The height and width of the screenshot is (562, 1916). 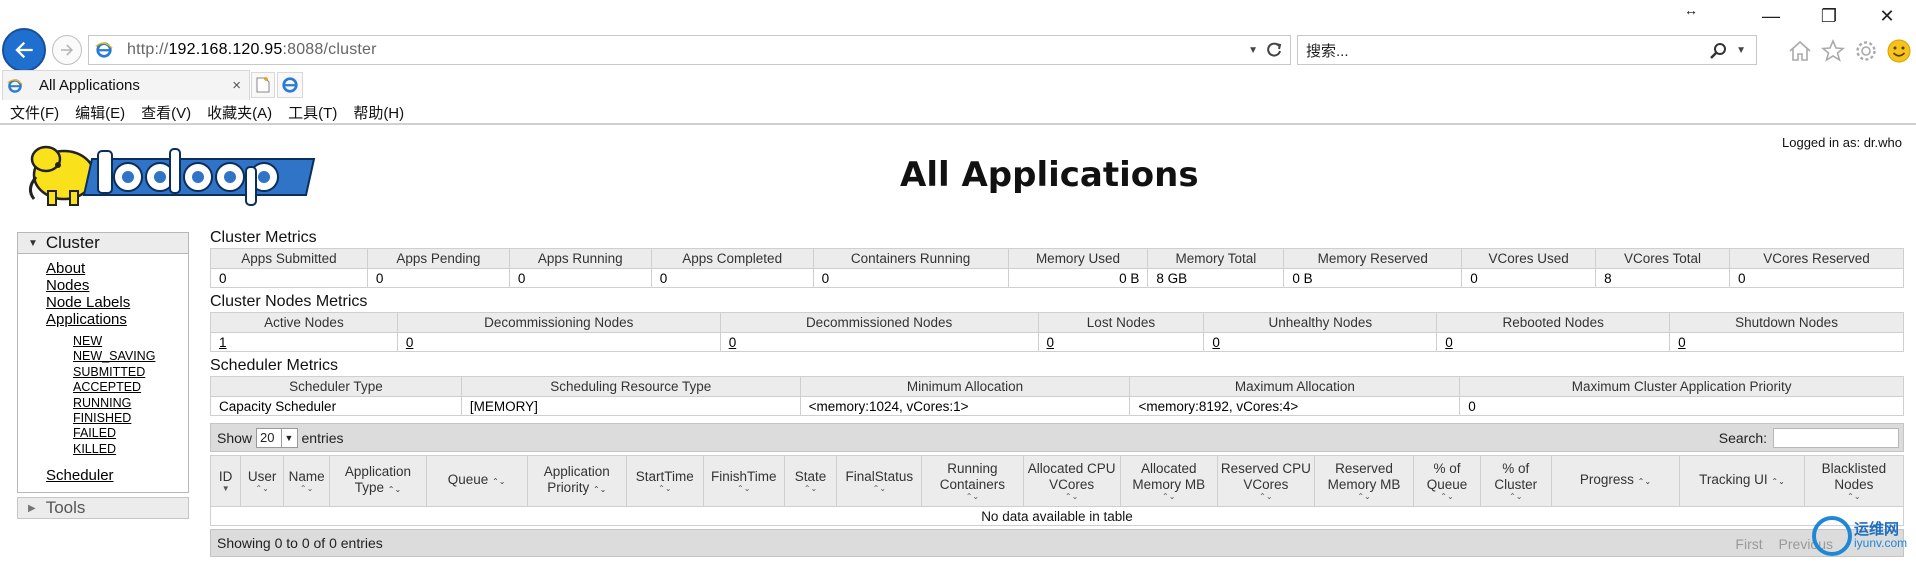 What do you see at coordinates (1364, 476) in the screenshot?
I see `header-label: Reserved Memory MB` at bounding box center [1364, 476].